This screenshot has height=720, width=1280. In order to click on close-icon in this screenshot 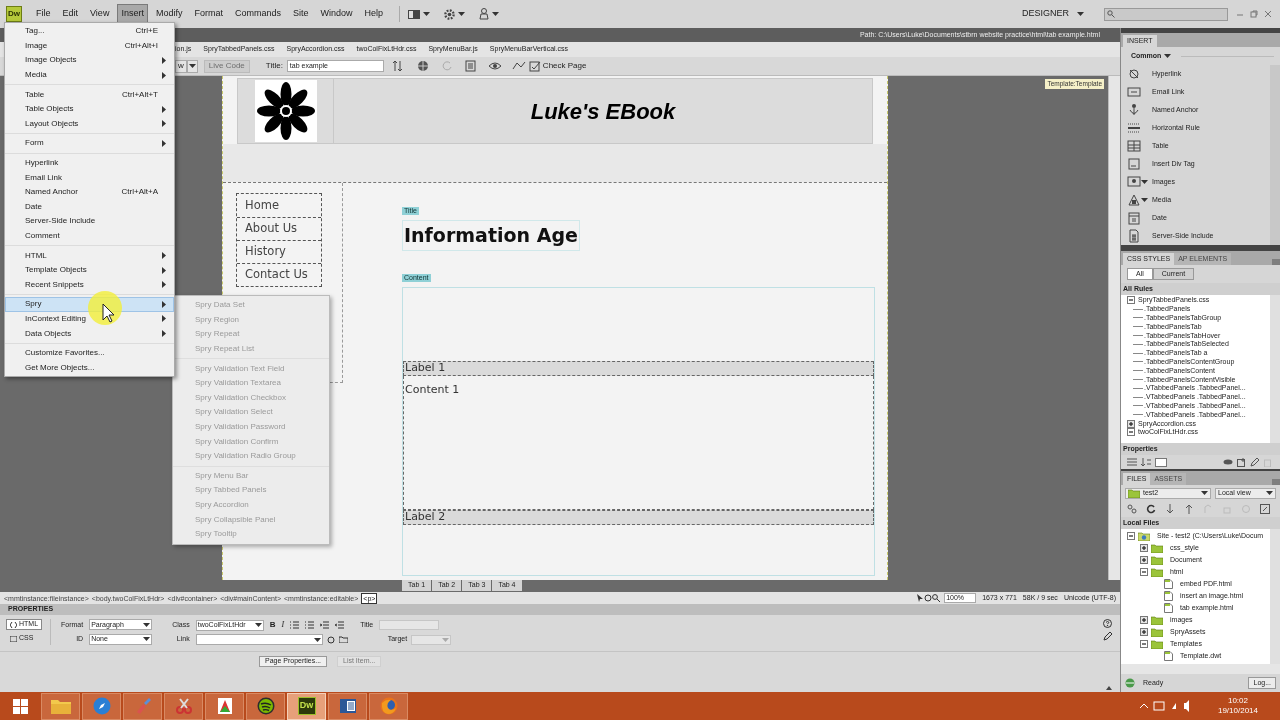, I will do `click(1268, 14)`.